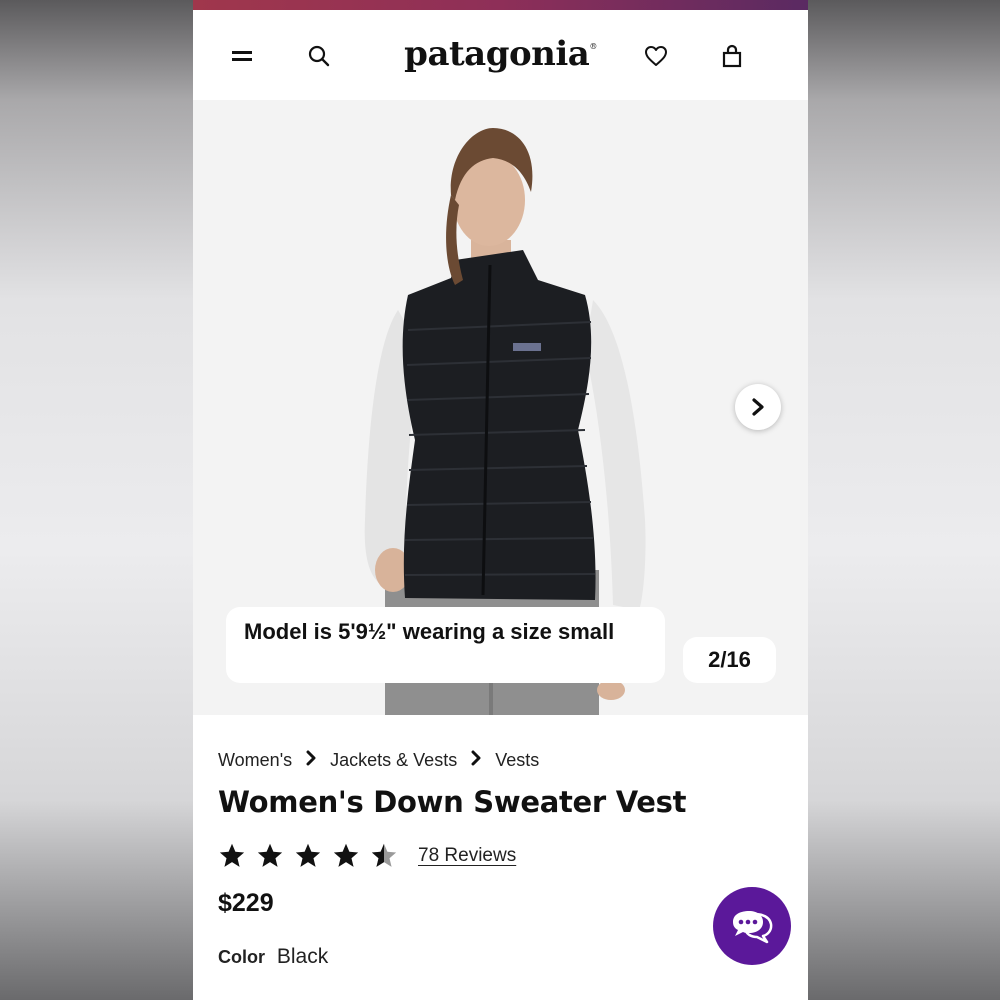 The image size is (1000, 1000). What do you see at coordinates (241, 957) in the screenshot?
I see `color-label: Color` at bounding box center [241, 957].